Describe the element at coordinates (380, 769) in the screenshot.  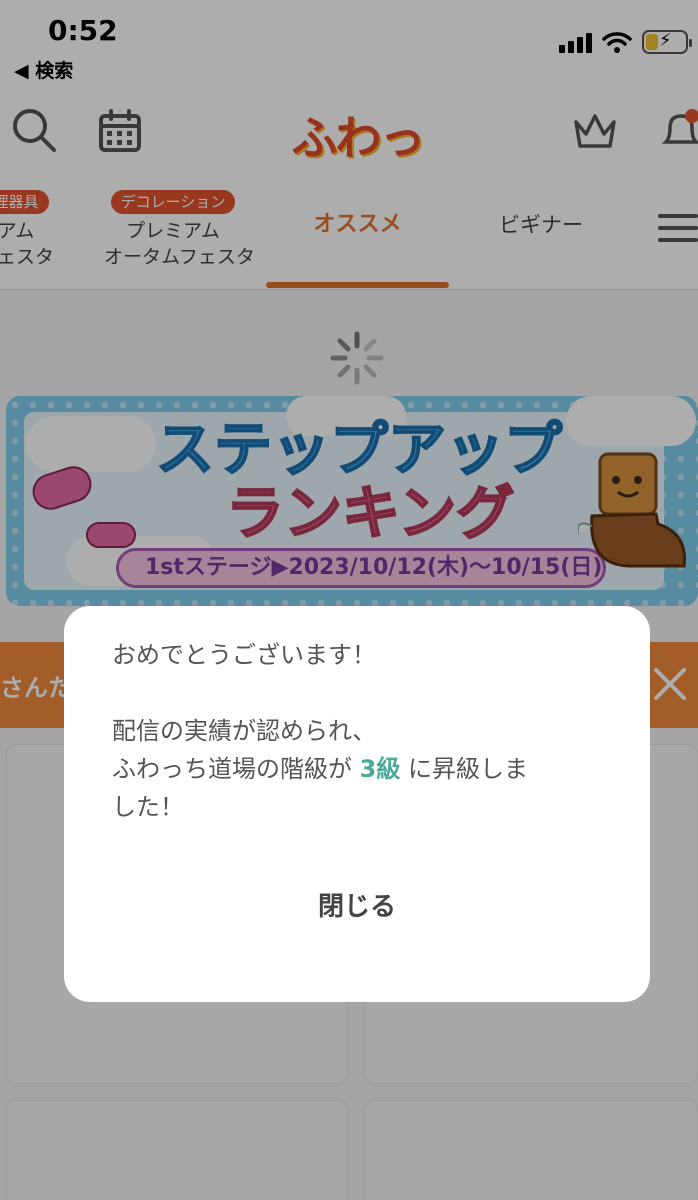
I see `rank-highlight: 3級` at that location.